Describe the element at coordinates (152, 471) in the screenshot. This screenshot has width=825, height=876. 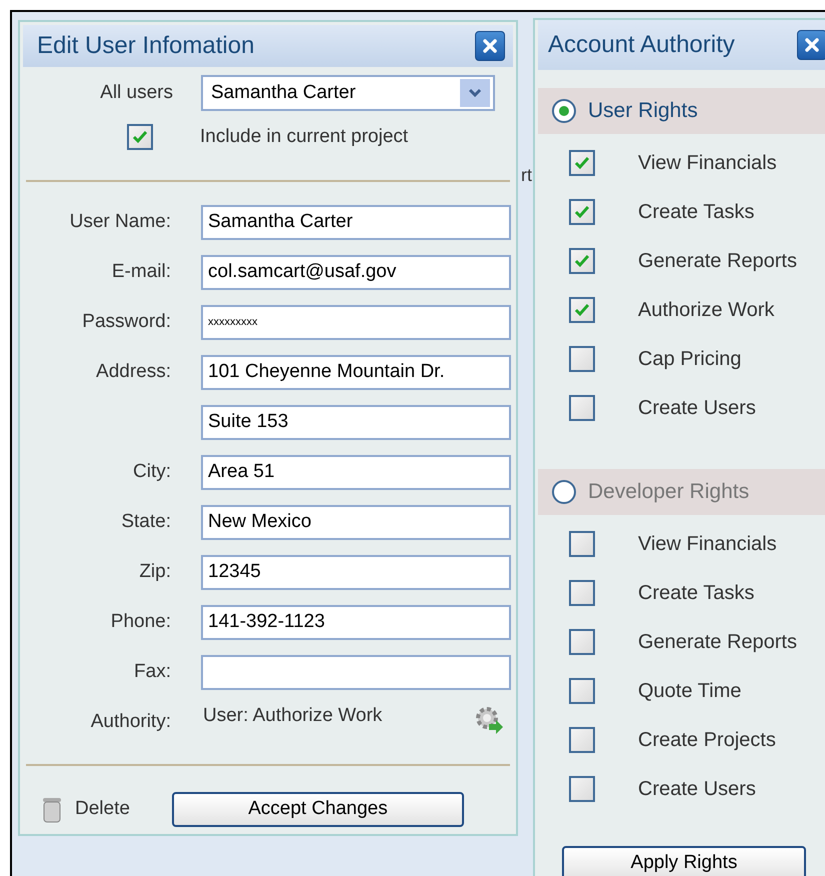
I see `field-label: City:` at that location.